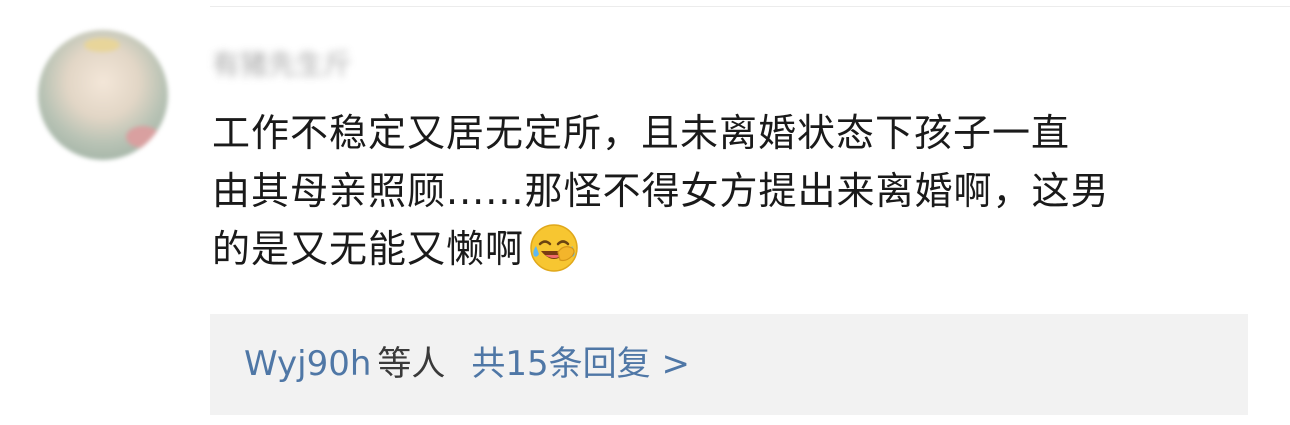  I want to click on comment-line-last: 的是又无能又懒啊, so click(737, 249).